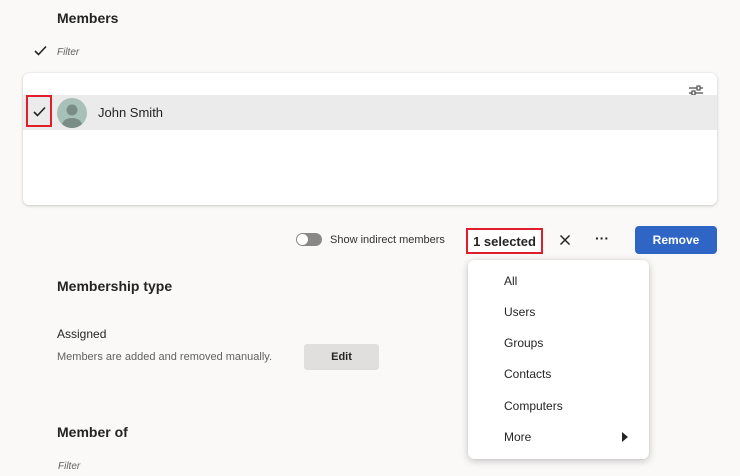 Image resolution: width=740 pixels, height=476 pixels. Describe the element at coordinates (56, 52) in the screenshot. I see `members-filter: Filter` at that location.